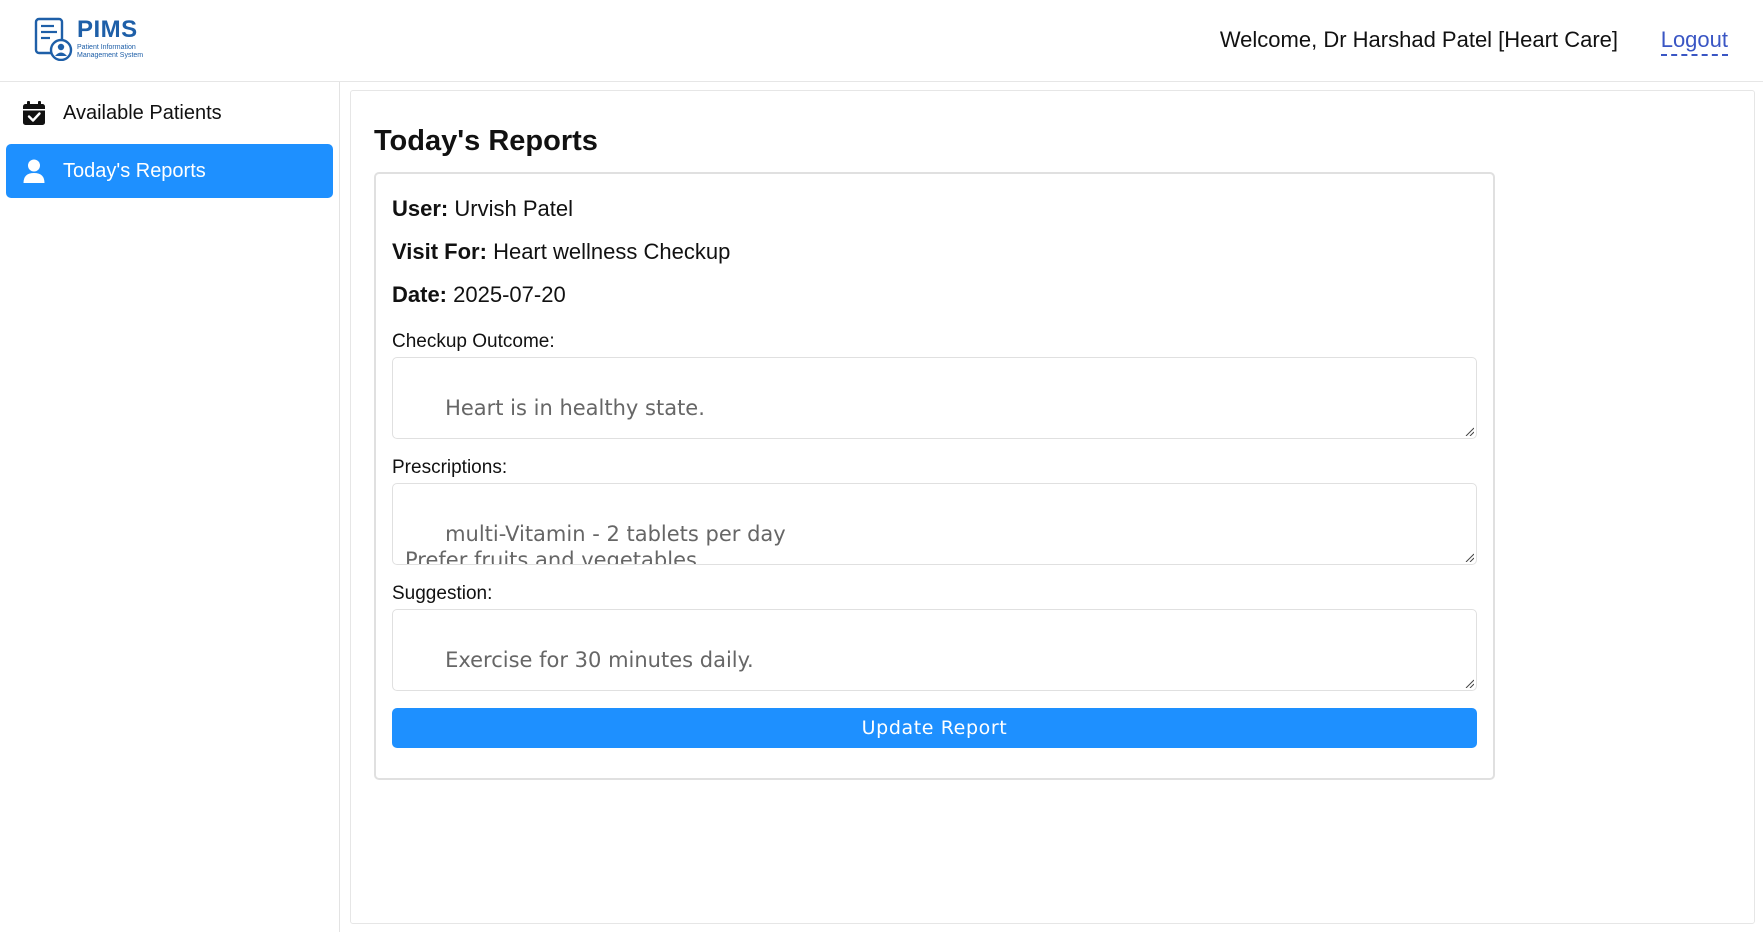 This screenshot has width=1763, height=932. I want to click on page-title: Today's Reports, so click(486, 141).